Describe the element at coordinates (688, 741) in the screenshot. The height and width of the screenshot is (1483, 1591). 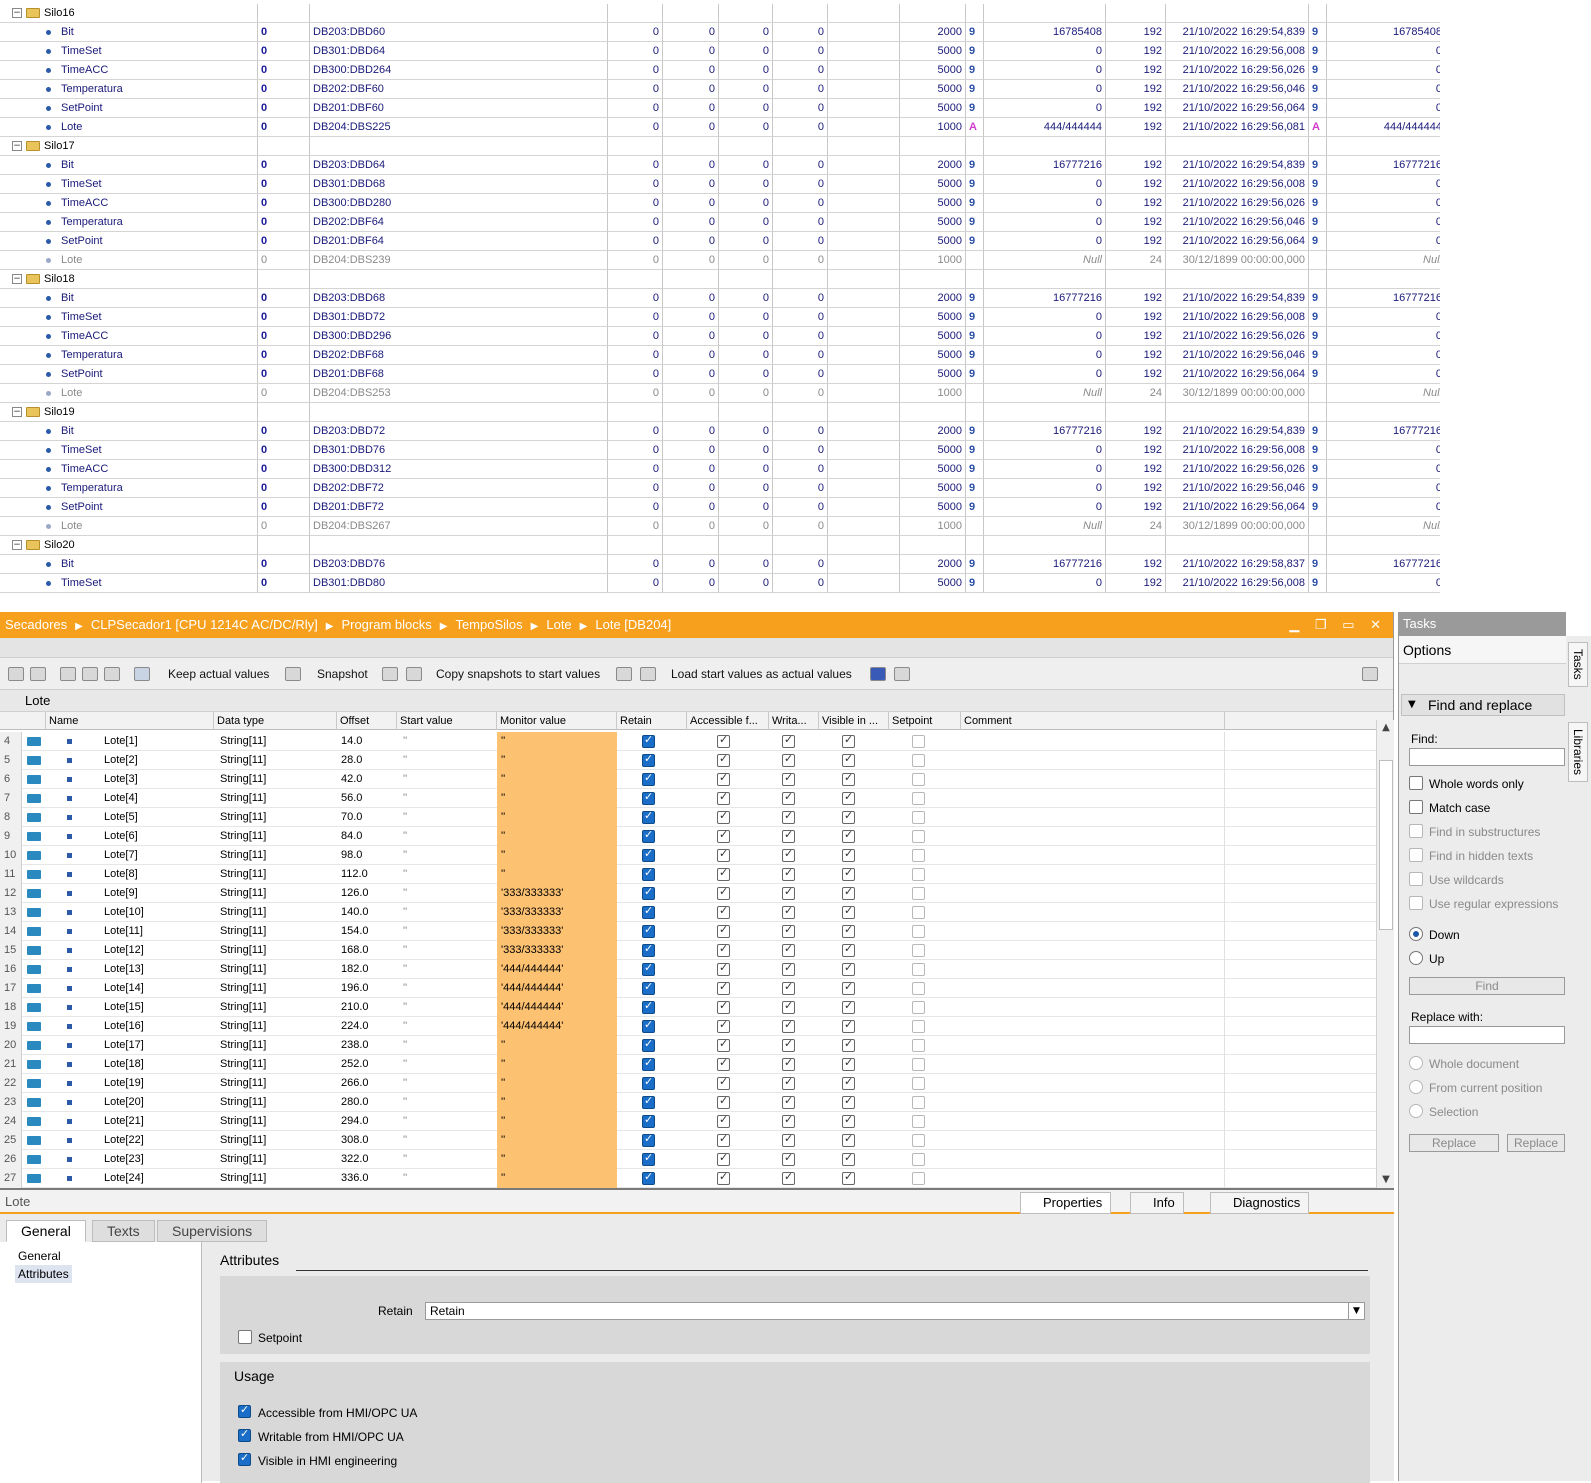
I see `table-row: 4 Lote[1] String[11] 14.0 '' ''` at that location.